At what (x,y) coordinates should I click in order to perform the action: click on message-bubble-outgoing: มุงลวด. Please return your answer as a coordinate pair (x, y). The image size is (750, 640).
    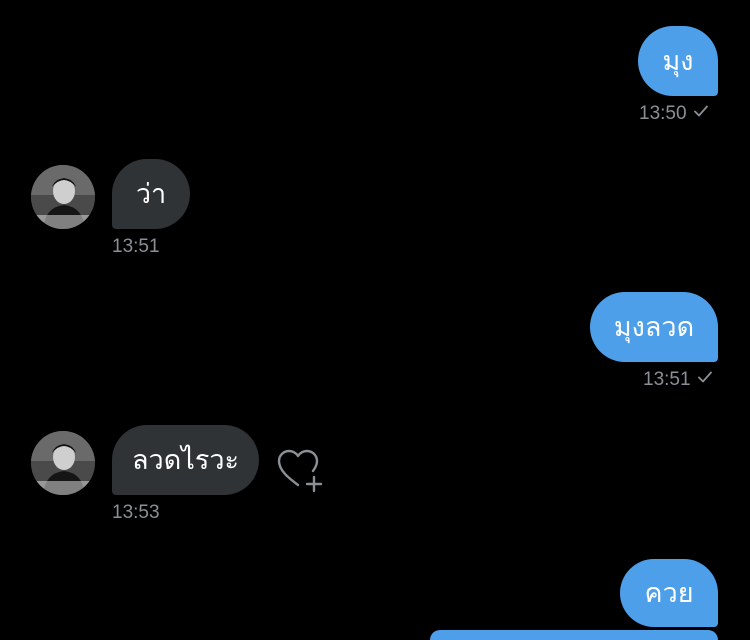
    Looking at the image, I should click on (654, 327).